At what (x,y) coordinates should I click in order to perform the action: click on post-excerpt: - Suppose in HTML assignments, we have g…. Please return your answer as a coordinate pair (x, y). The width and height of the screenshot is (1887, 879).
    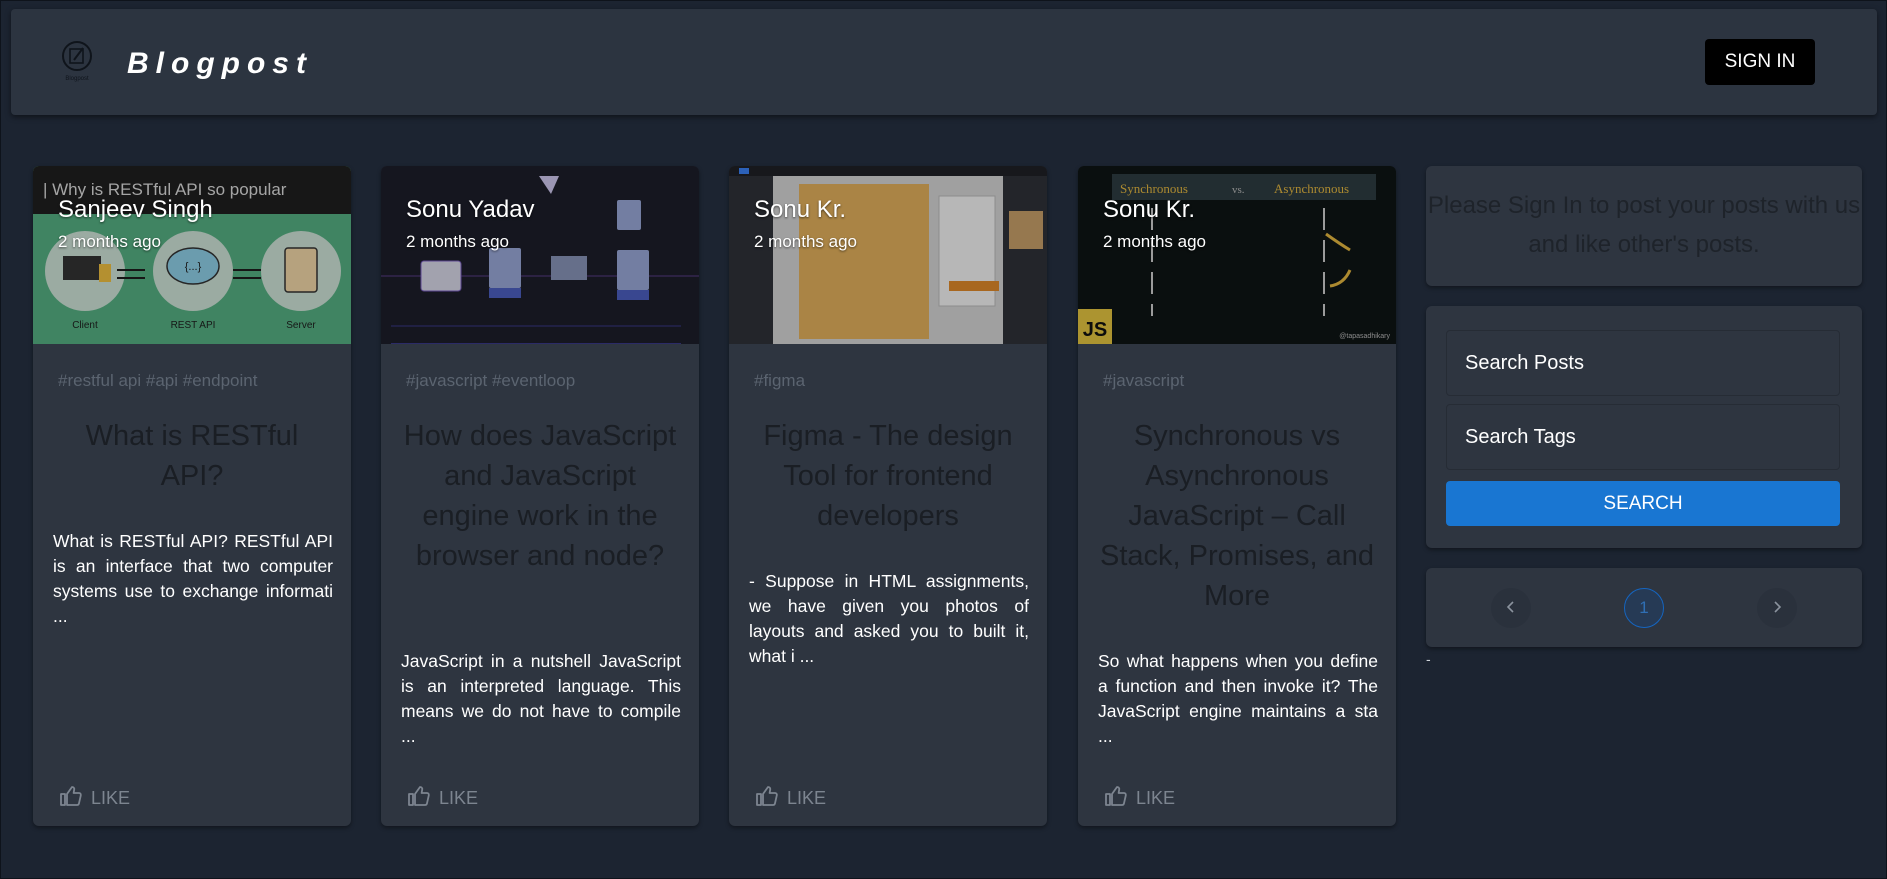
    Looking at the image, I should click on (889, 618).